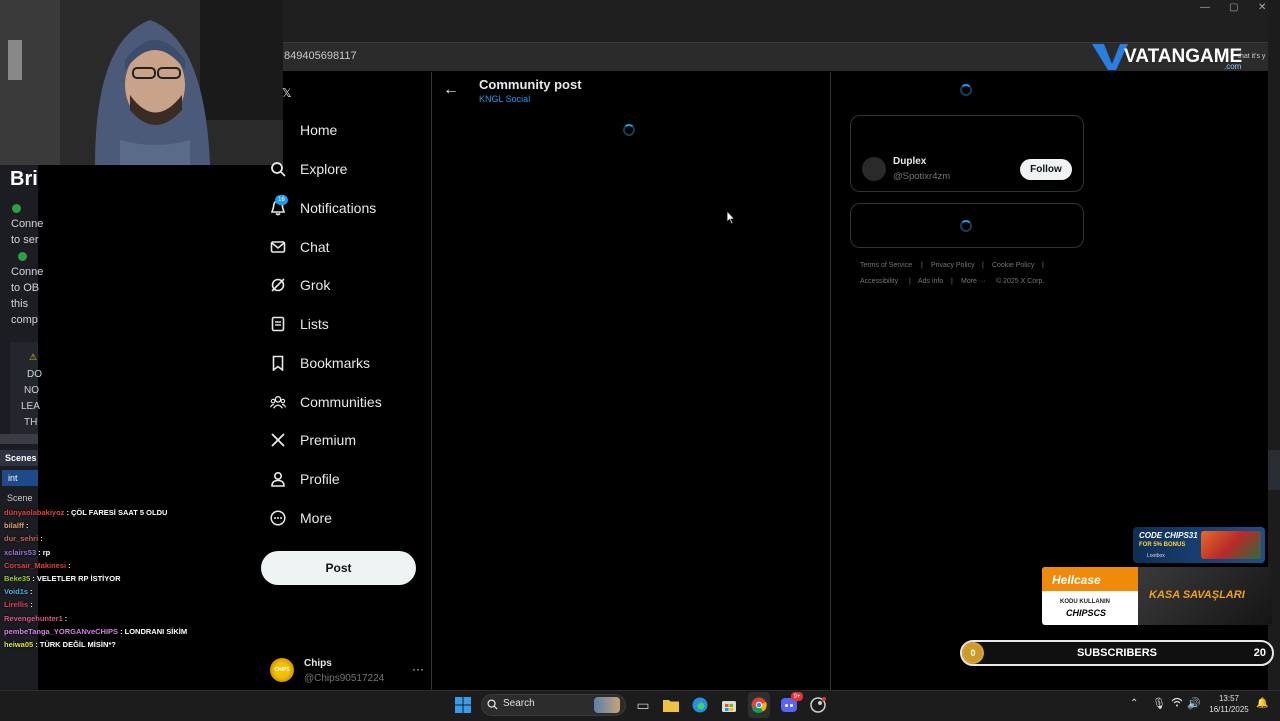 The image size is (1280, 721). Describe the element at coordinates (418, 669) in the screenshot. I see `account-more-icon: ···` at that location.